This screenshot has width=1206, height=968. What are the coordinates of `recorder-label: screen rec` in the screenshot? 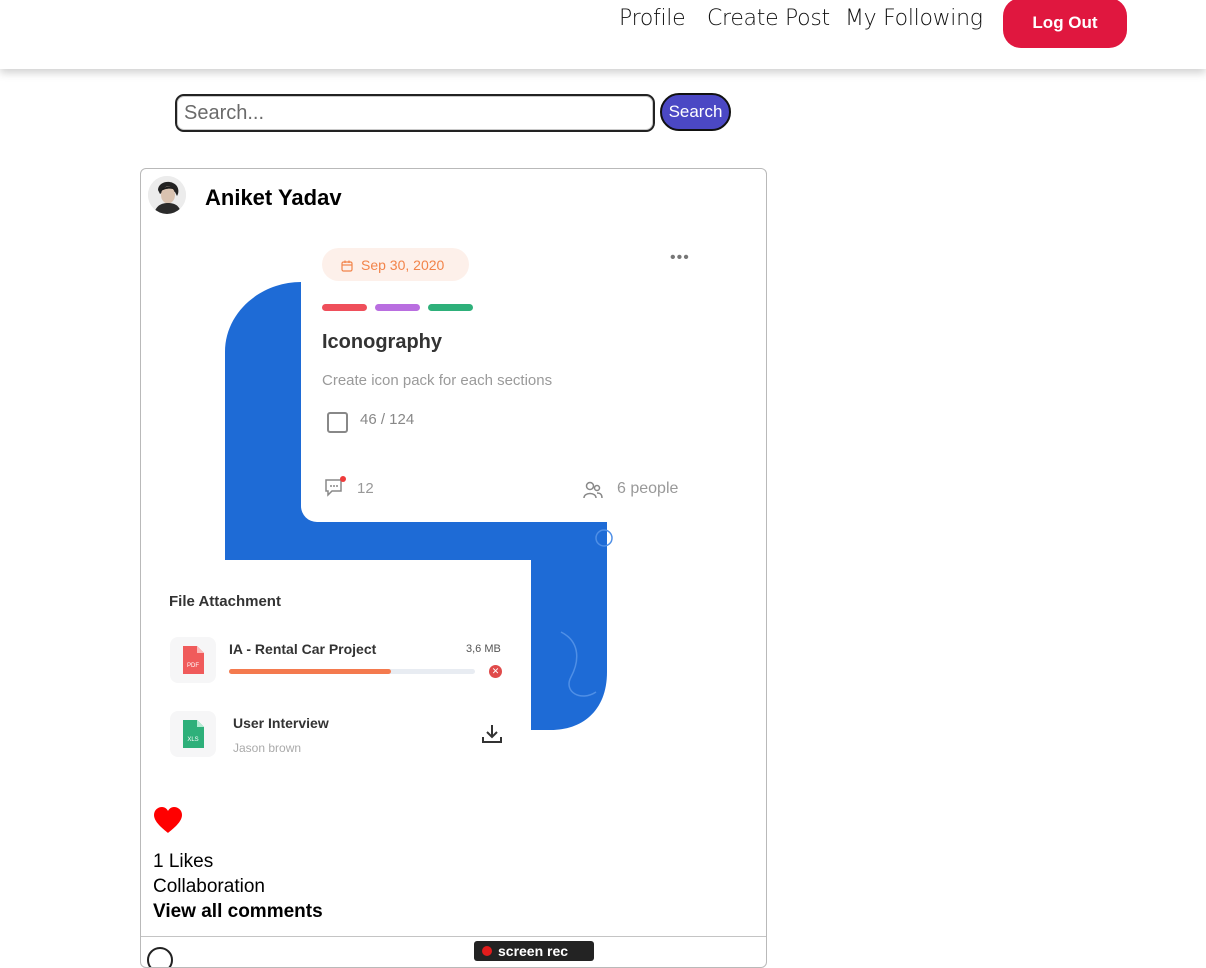 It's located at (533, 951).